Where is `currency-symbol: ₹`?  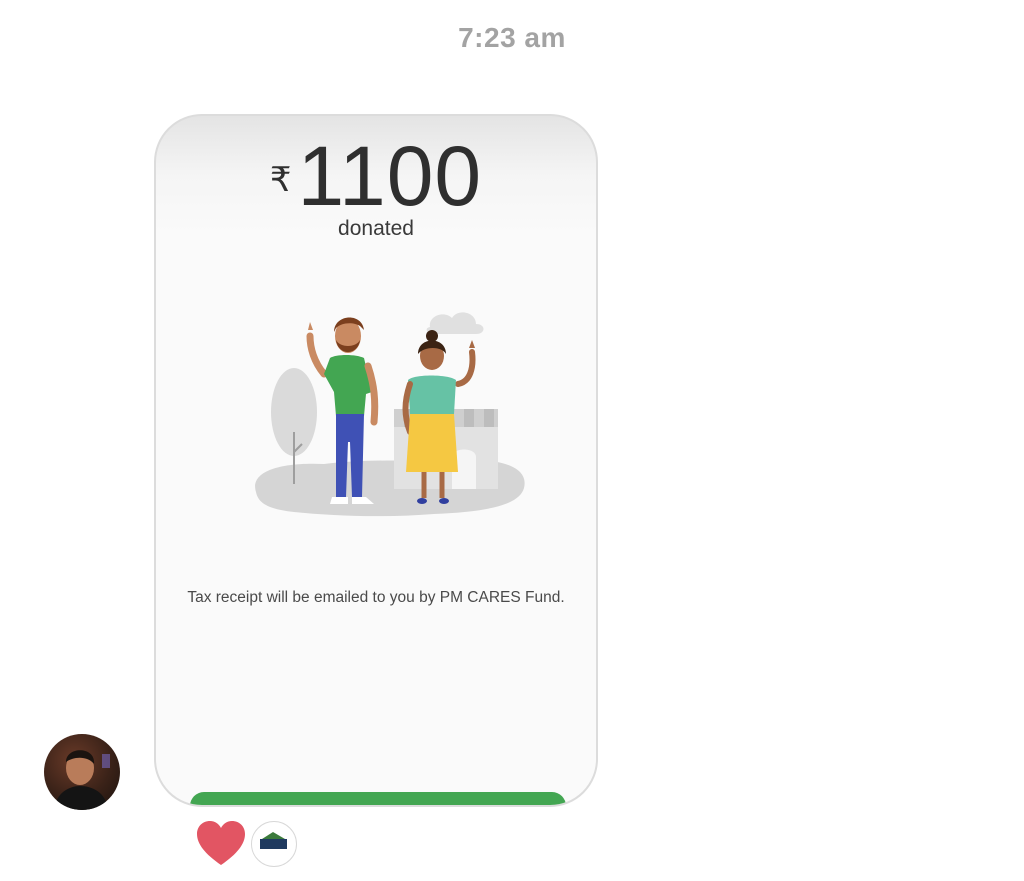
currency-symbol: ₹ is located at coordinates (280, 180).